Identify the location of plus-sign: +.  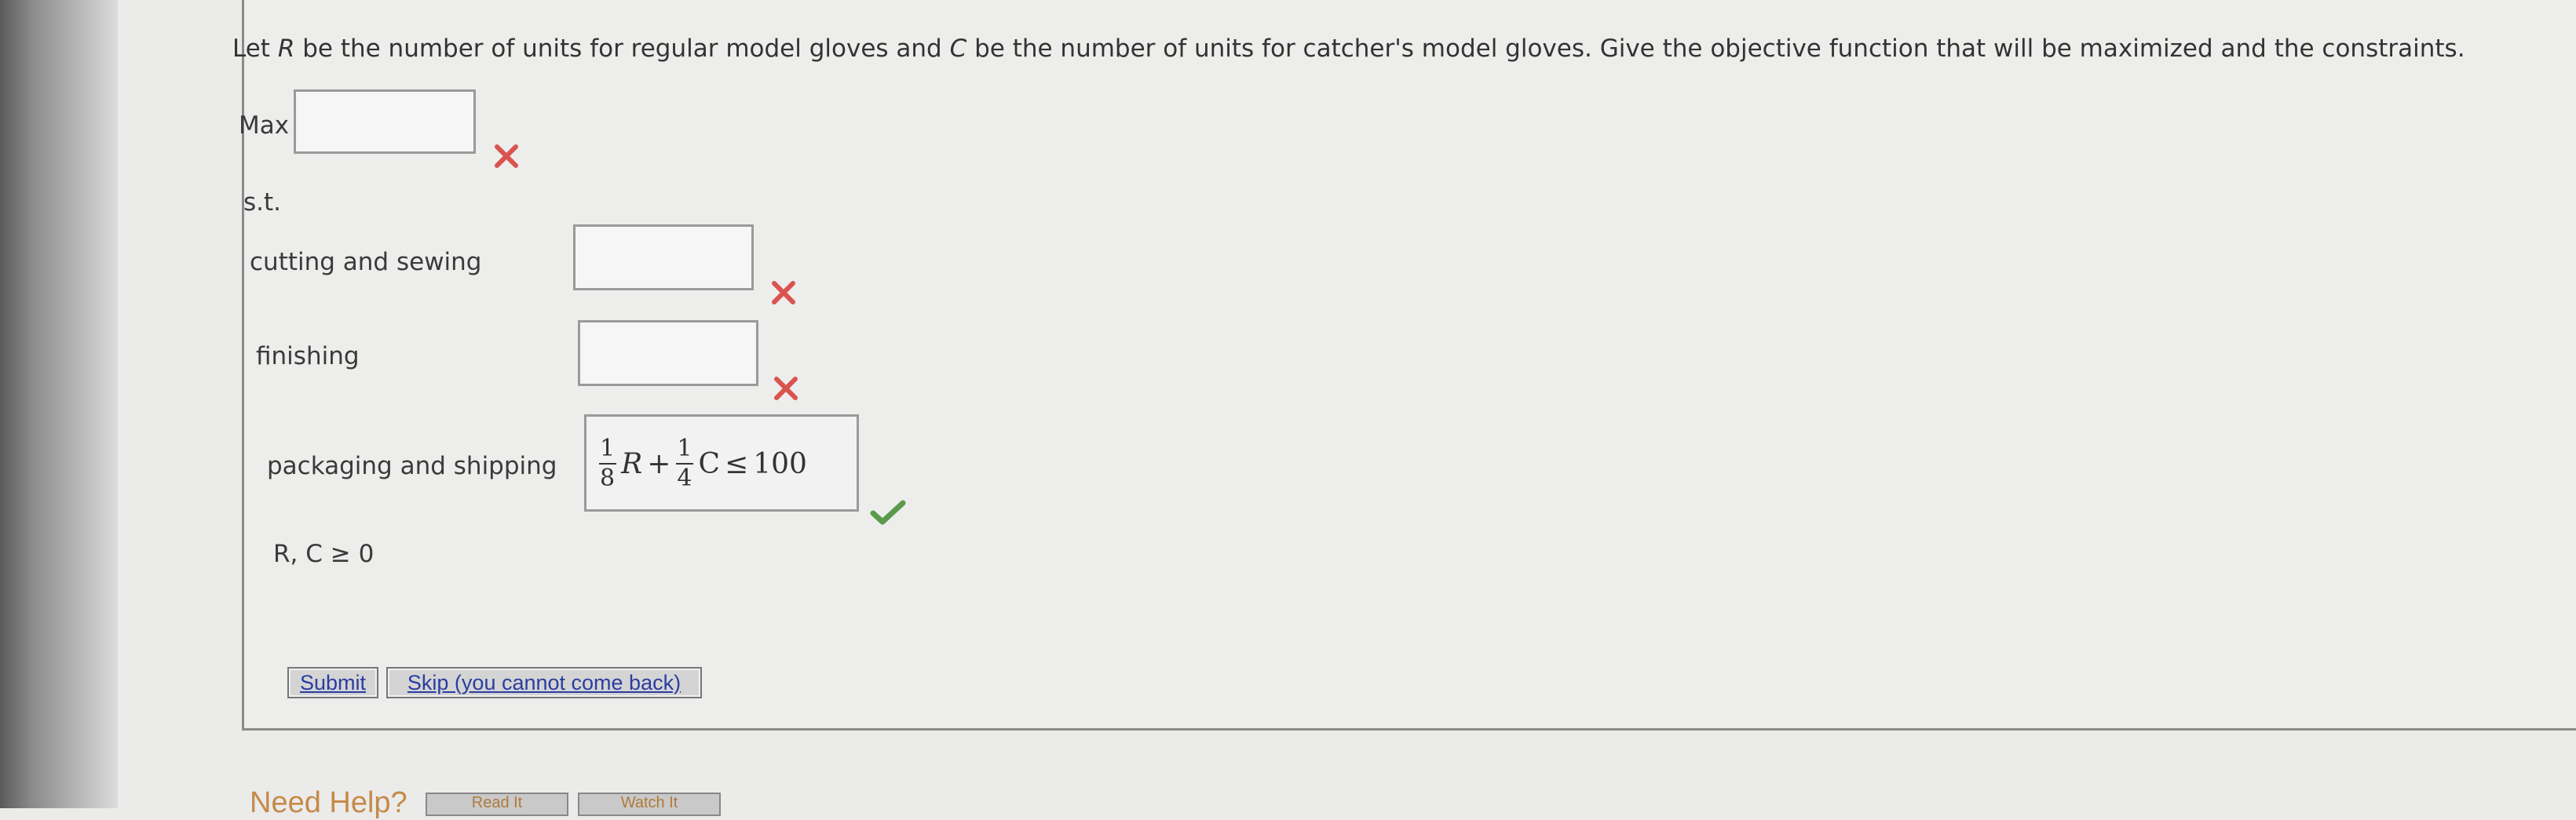
(659, 464).